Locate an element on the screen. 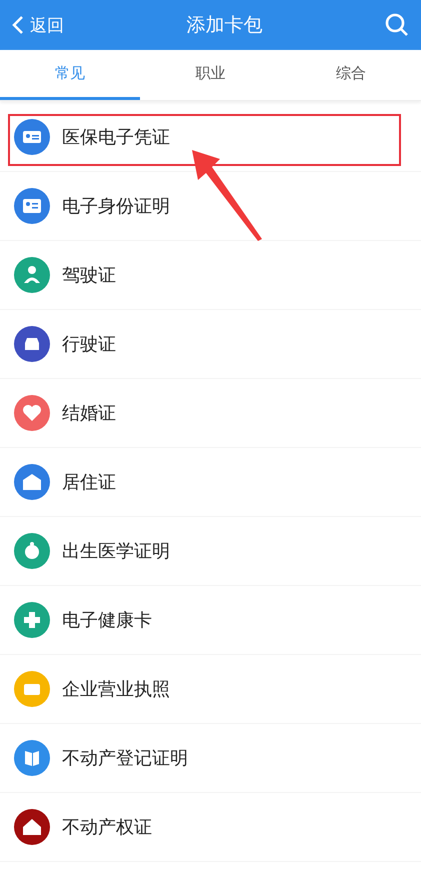 Image resolution: width=421 pixels, height=870 pixels. back-icon is located at coordinates (18, 25).